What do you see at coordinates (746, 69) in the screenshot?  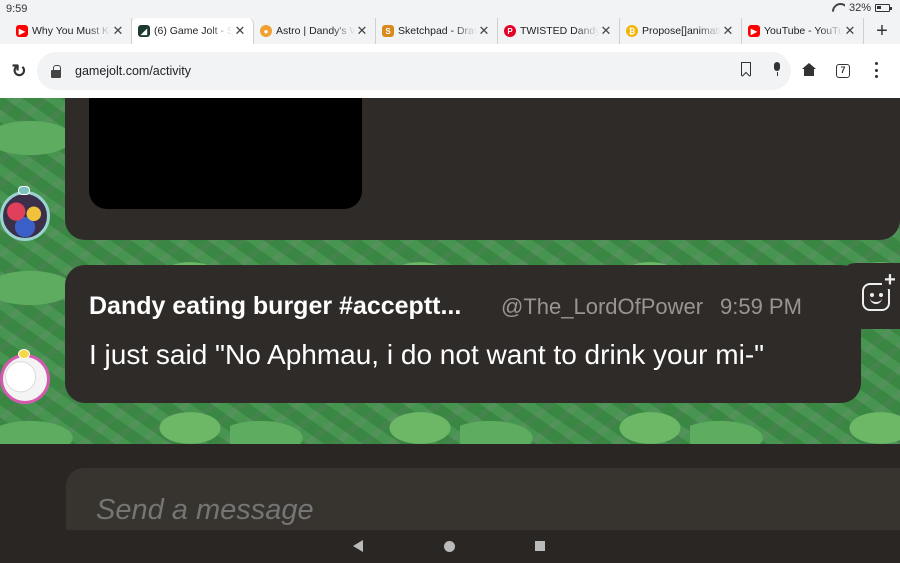 I see `bookmark-icon` at bounding box center [746, 69].